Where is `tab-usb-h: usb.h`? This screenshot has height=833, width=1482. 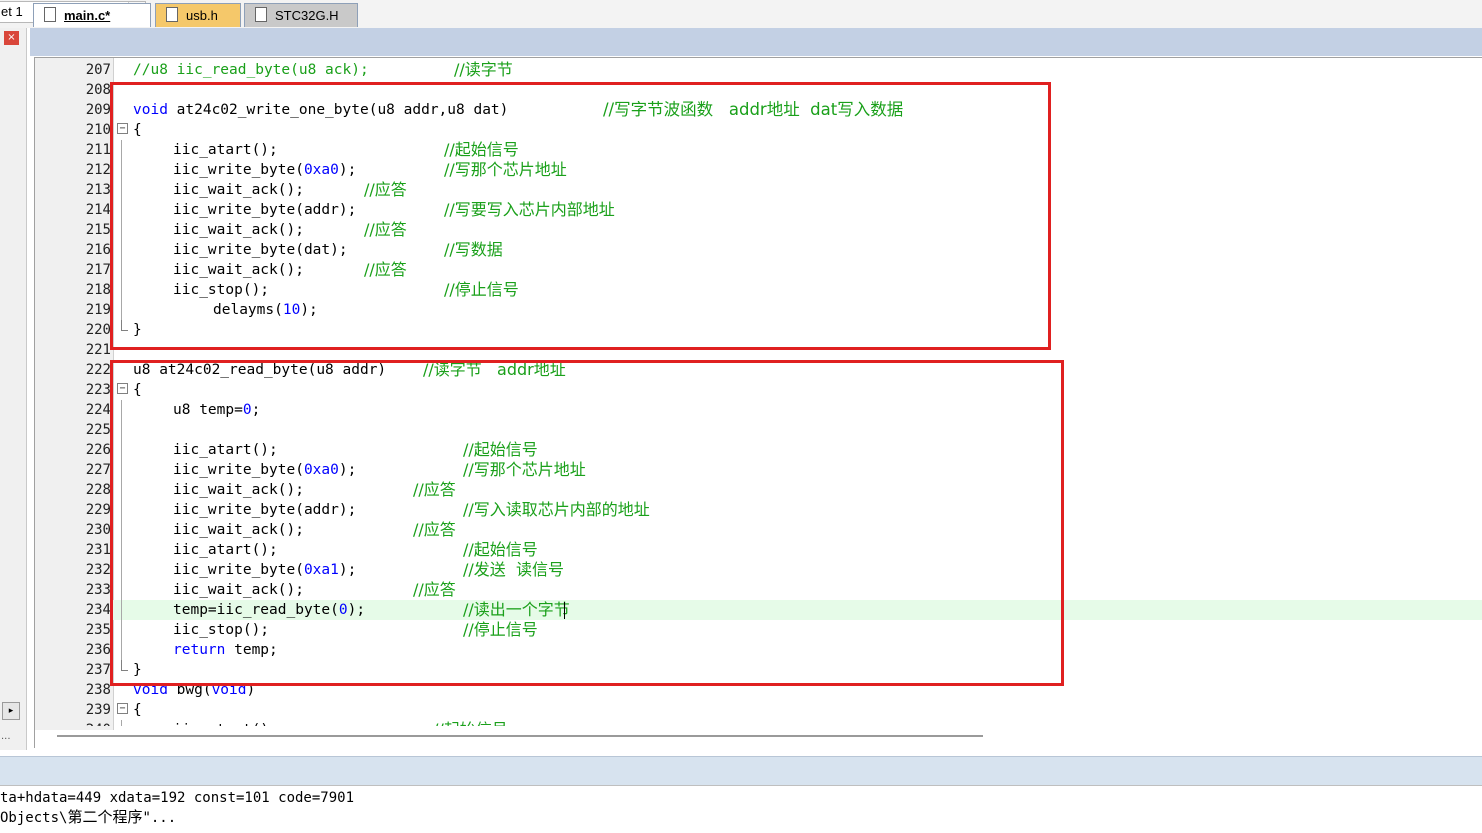 tab-usb-h: usb.h is located at coordinates (198, 15).